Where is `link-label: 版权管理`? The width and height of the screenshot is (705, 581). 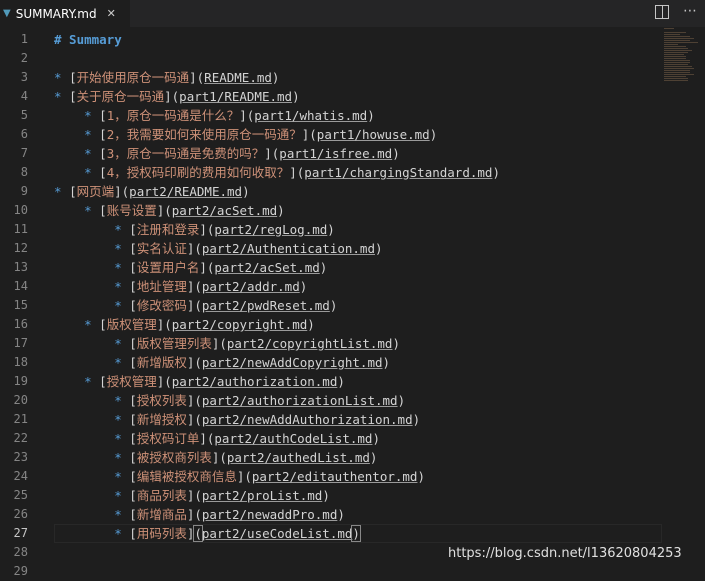
link-label: 版权管理 is located at coordinates (131, 324).